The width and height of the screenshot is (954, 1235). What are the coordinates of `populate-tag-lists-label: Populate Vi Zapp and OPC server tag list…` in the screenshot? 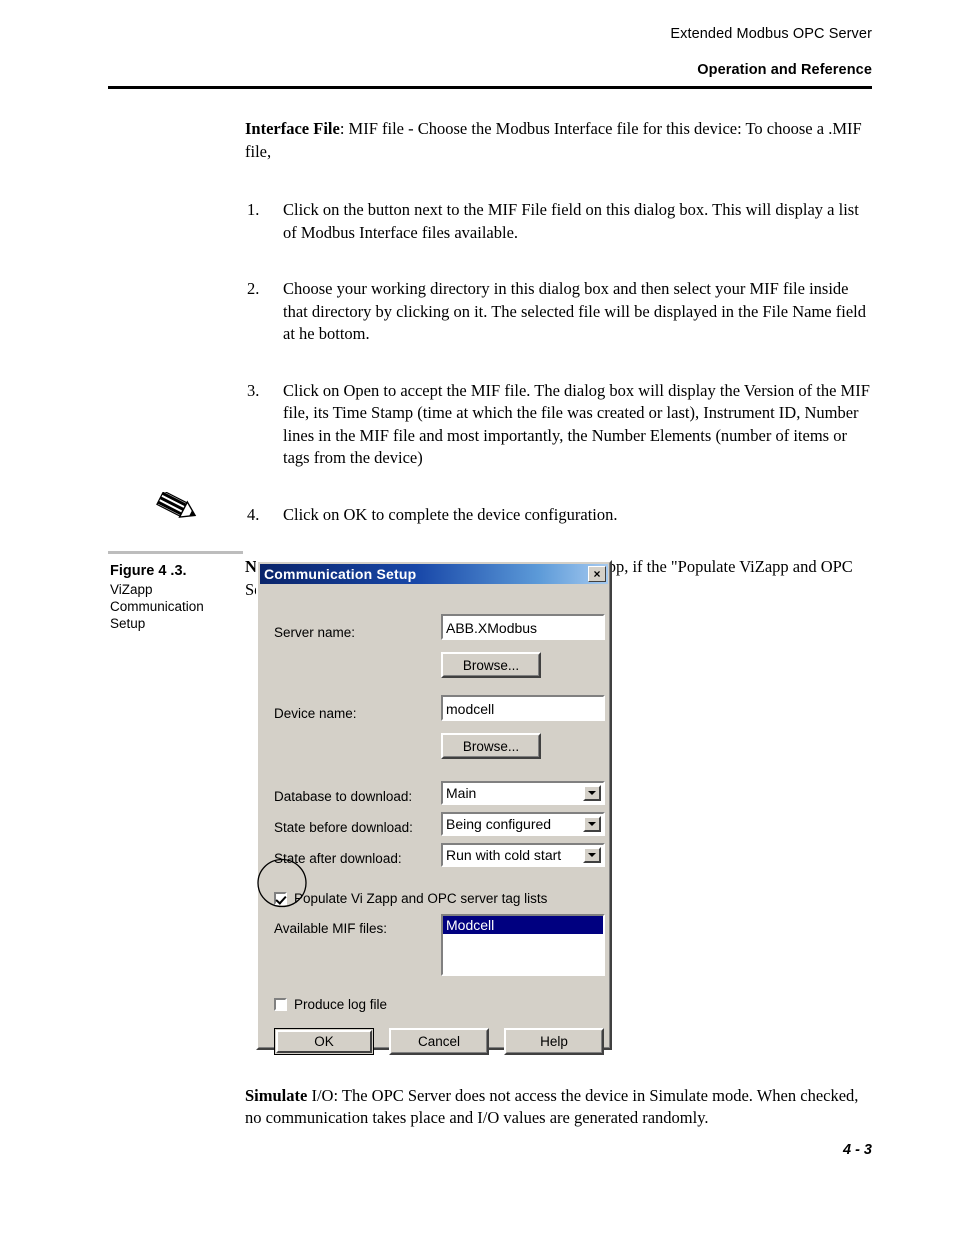 It's located at (421, 898).